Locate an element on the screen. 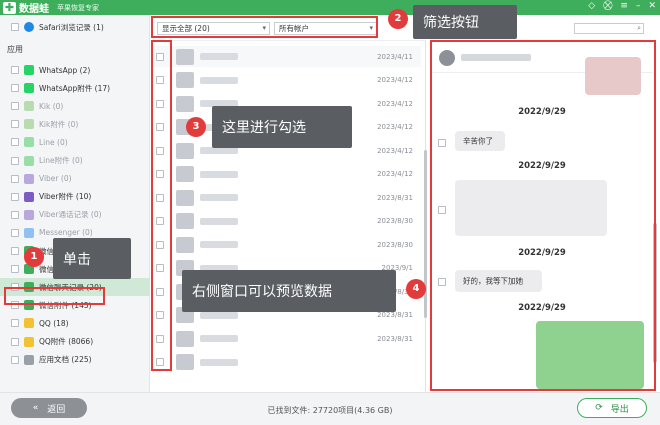 The width and height of the screenshot is (660, 425). show-filter-select: 显示全部 (20) ▾ is located at coordinates (213, 28).